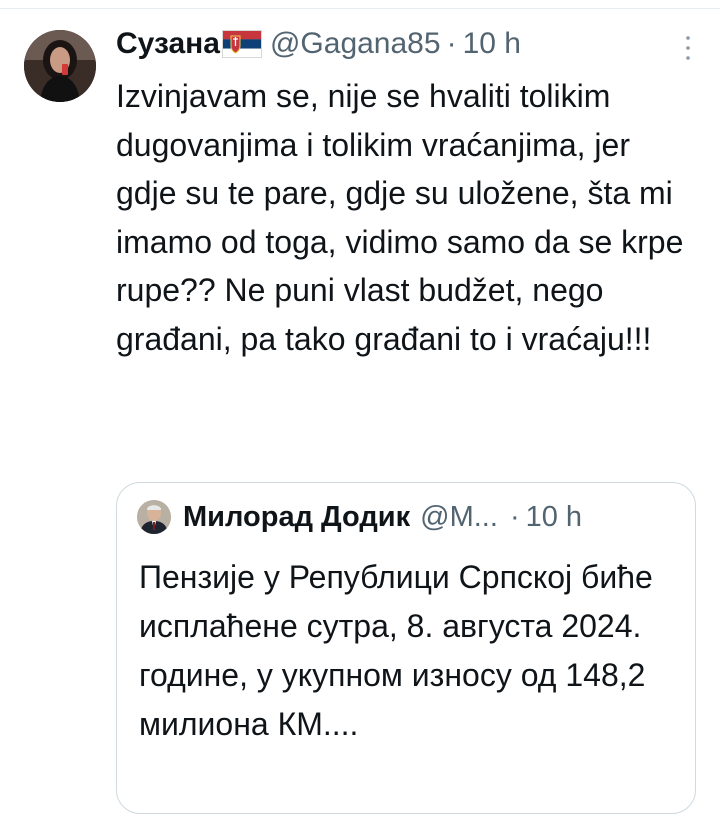  I want to click on quoted-tweet-header: Милорад Додик @M... · 10 h, so click(430, 517).